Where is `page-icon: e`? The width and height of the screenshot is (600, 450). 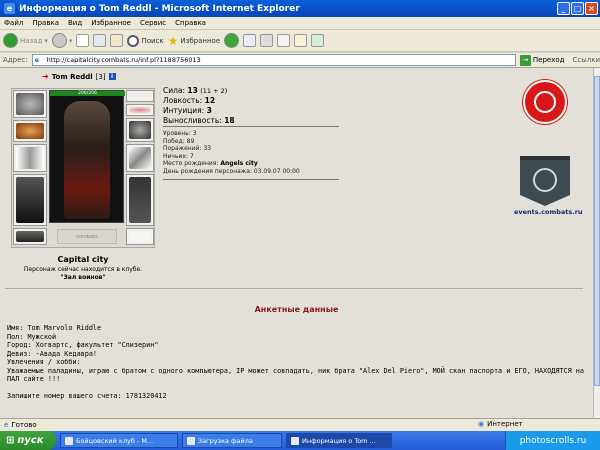 page-icon: e is located at coordinates (6, 425).